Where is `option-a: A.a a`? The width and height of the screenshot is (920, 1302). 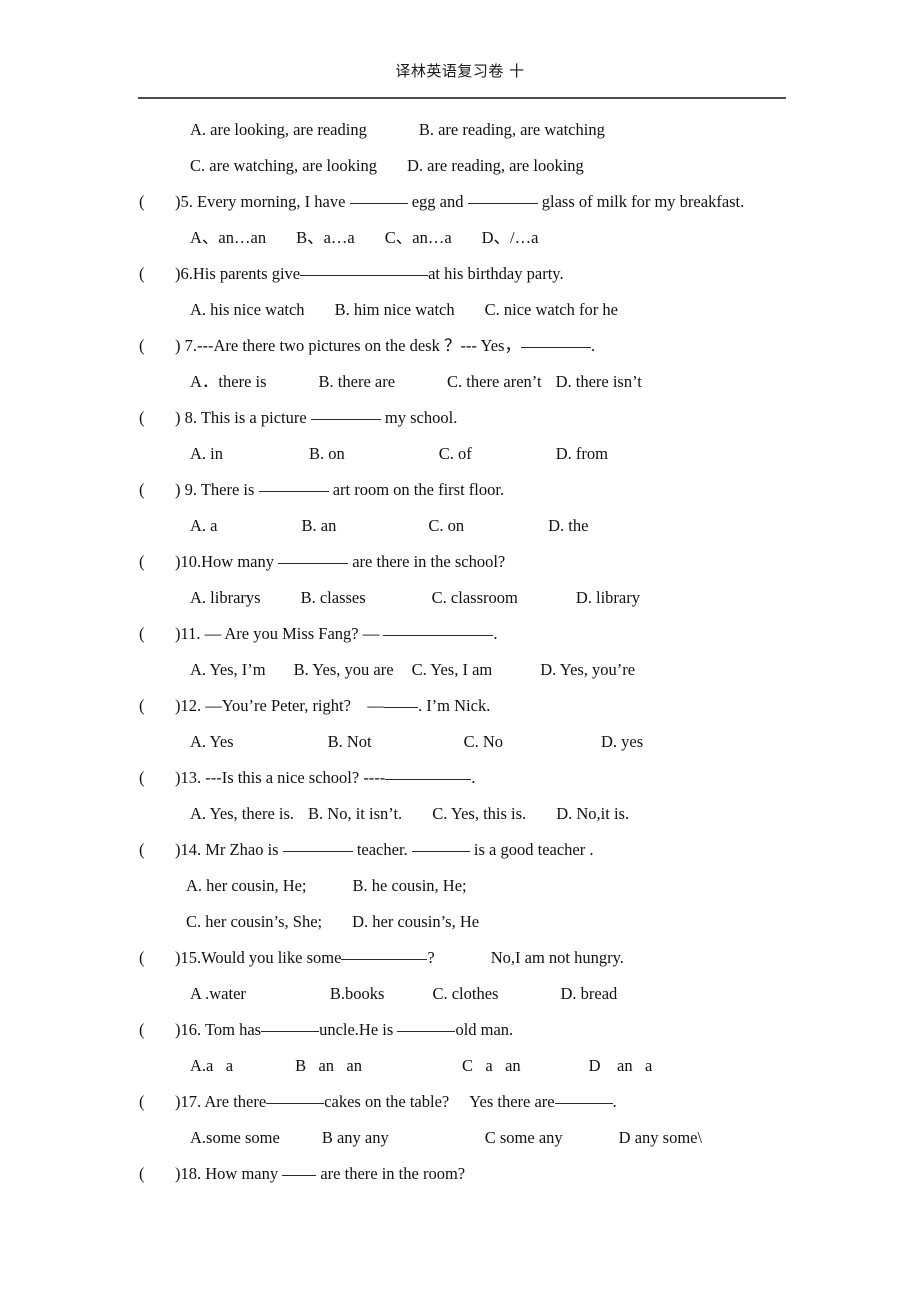 option-a: A.a a is located at coordinates (211, 1065).